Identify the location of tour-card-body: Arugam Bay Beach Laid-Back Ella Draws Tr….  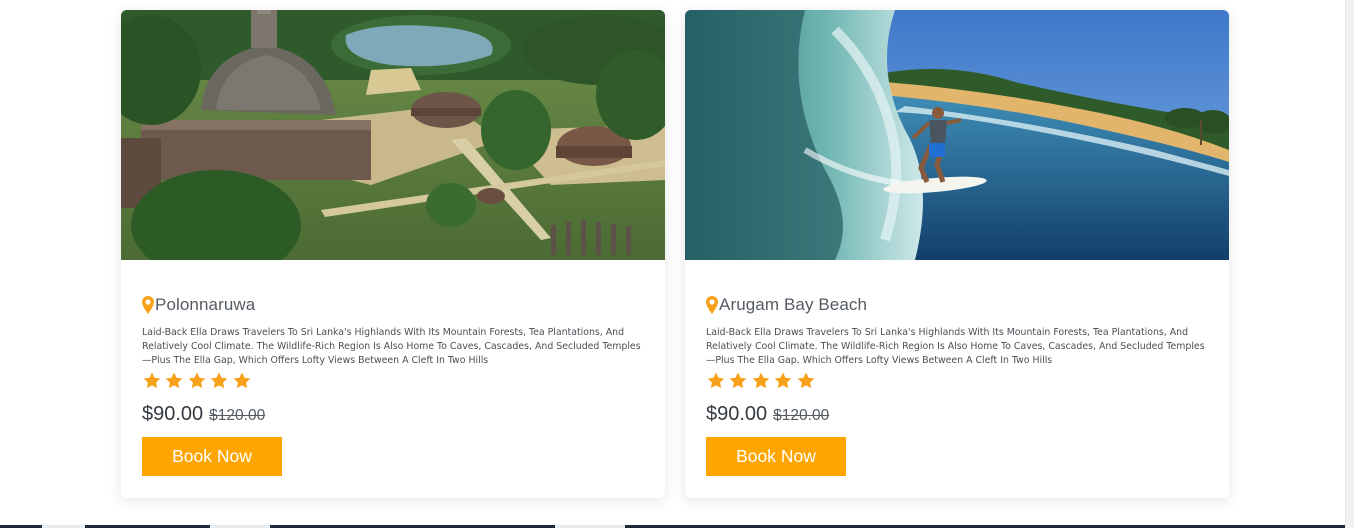
(958, 385).